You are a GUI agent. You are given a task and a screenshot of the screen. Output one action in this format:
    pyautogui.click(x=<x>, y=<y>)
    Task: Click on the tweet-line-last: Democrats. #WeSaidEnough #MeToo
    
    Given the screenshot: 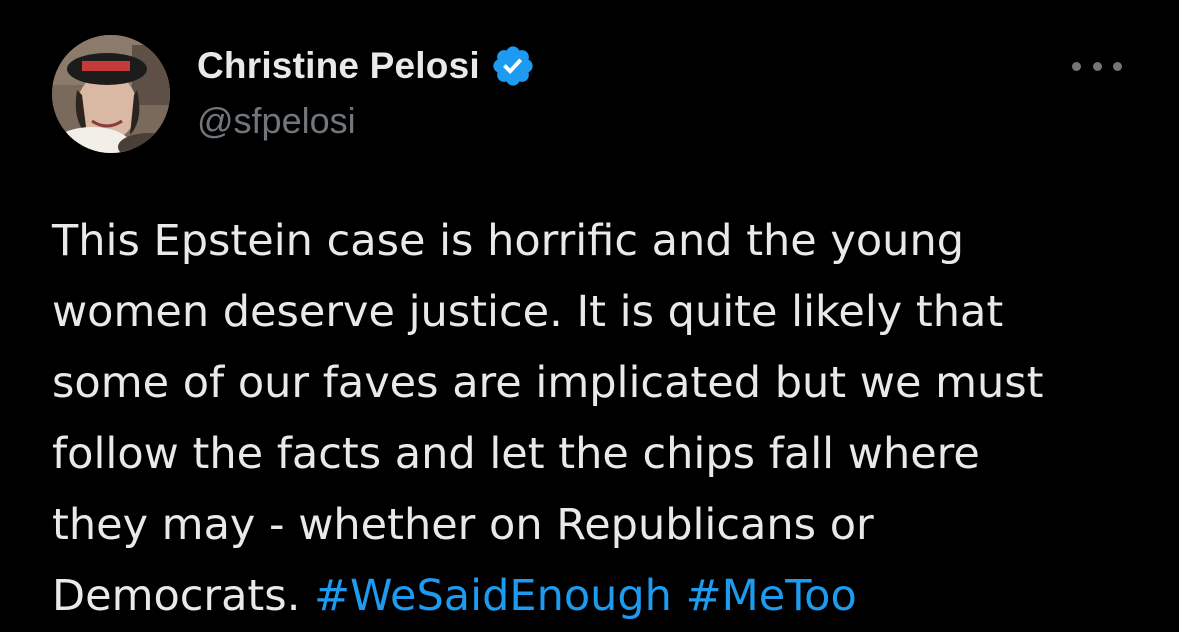 What is the action you would take?
    pyautogui.click(x=602, y=596)
    